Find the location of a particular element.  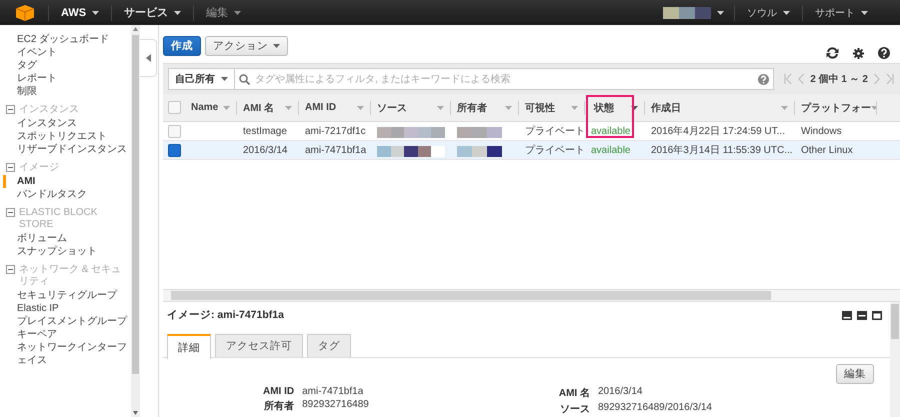

sidebar-item: イベント is located at coordinates (65, 52).